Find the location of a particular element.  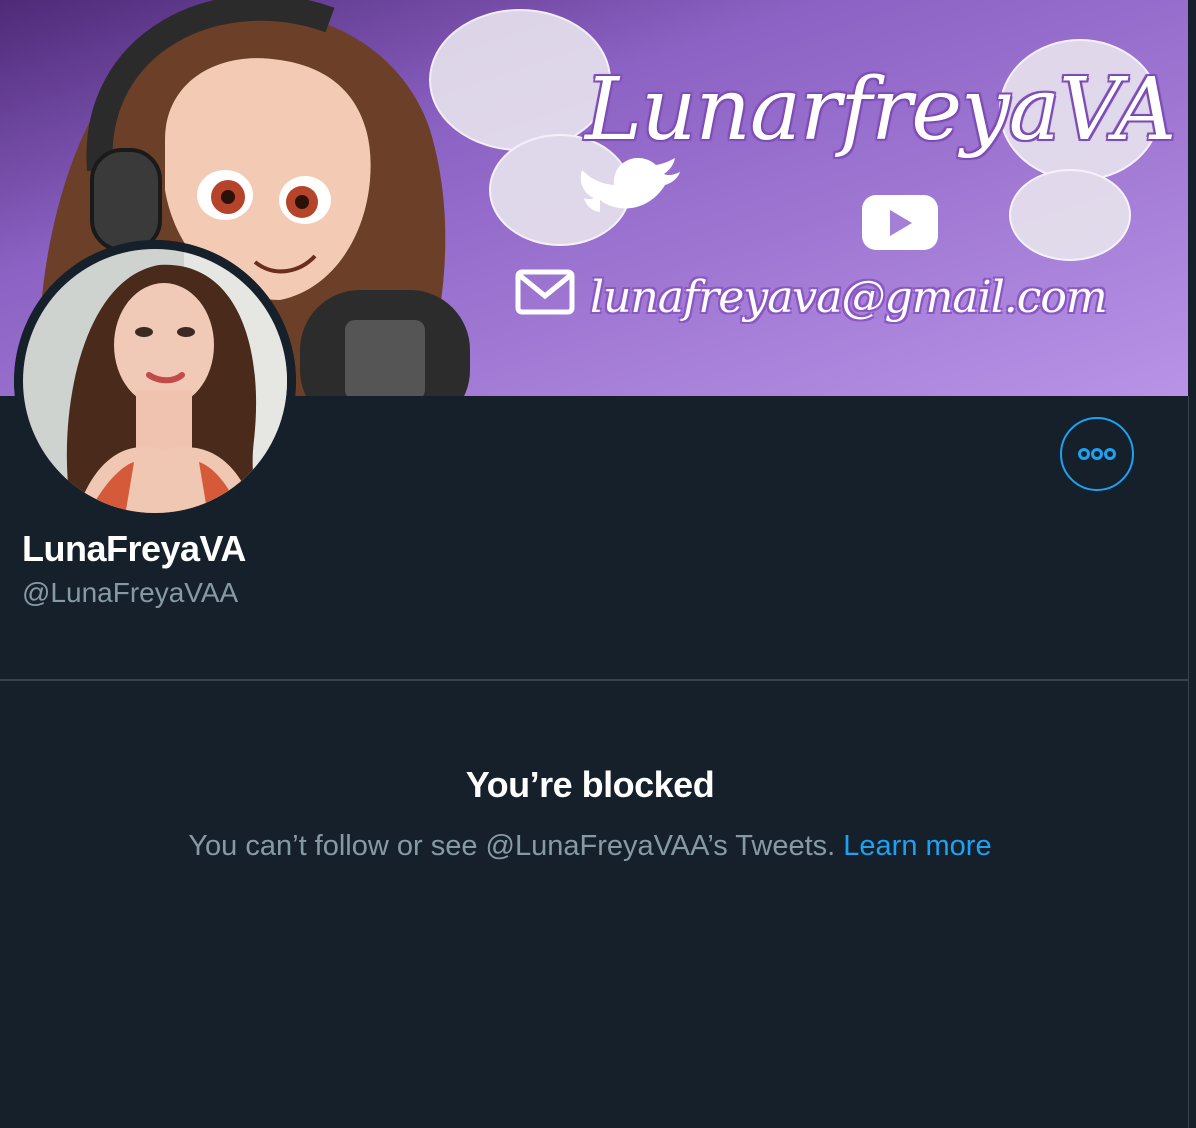

ellipsis-icon is located at coordinates (1097, 454).